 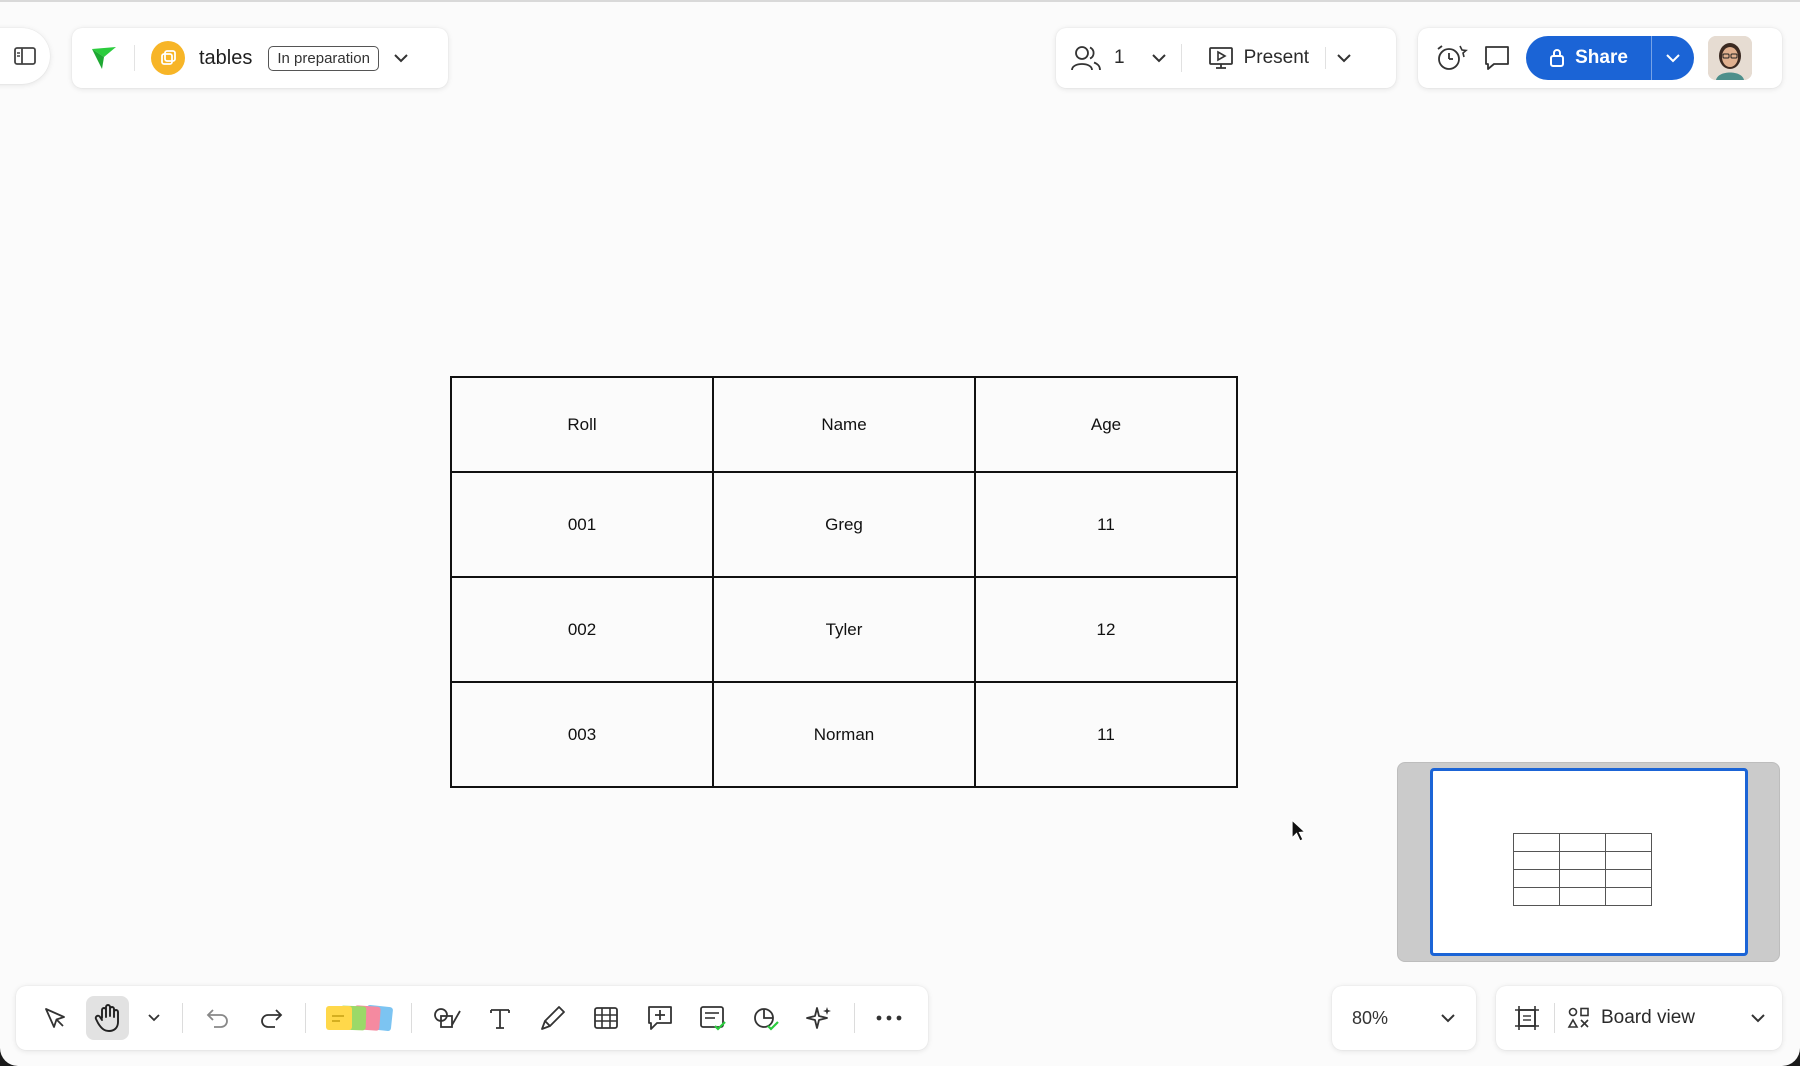 What do you see at coordinates (108, 1018) in the screenshot?
I see `hand-tool-icon` at bounding box center [108, 1018].